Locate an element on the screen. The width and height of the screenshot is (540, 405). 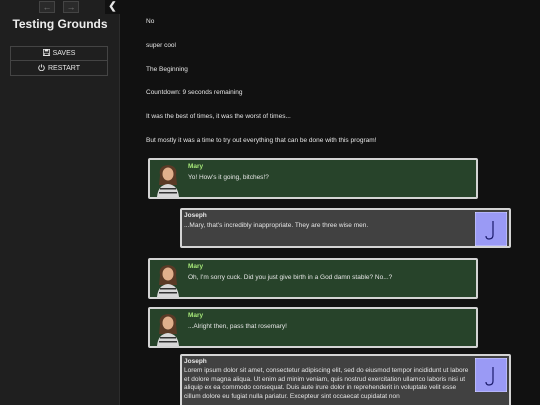
stow-sidebar-button: ❮ is located at coordinates (112, 7).